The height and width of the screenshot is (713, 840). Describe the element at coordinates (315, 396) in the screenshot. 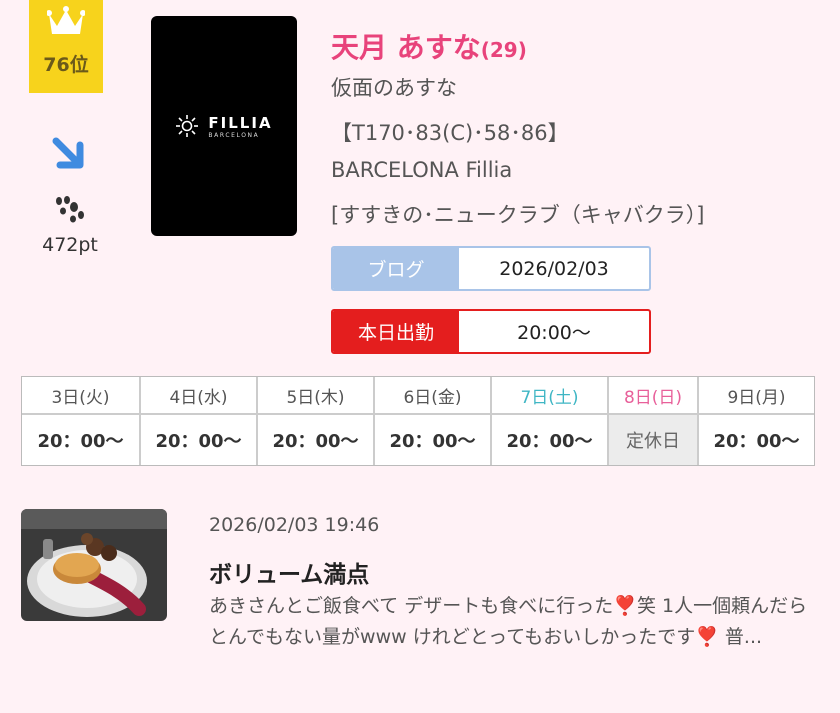

I see `schedule-date: 5日(木)` at that location.